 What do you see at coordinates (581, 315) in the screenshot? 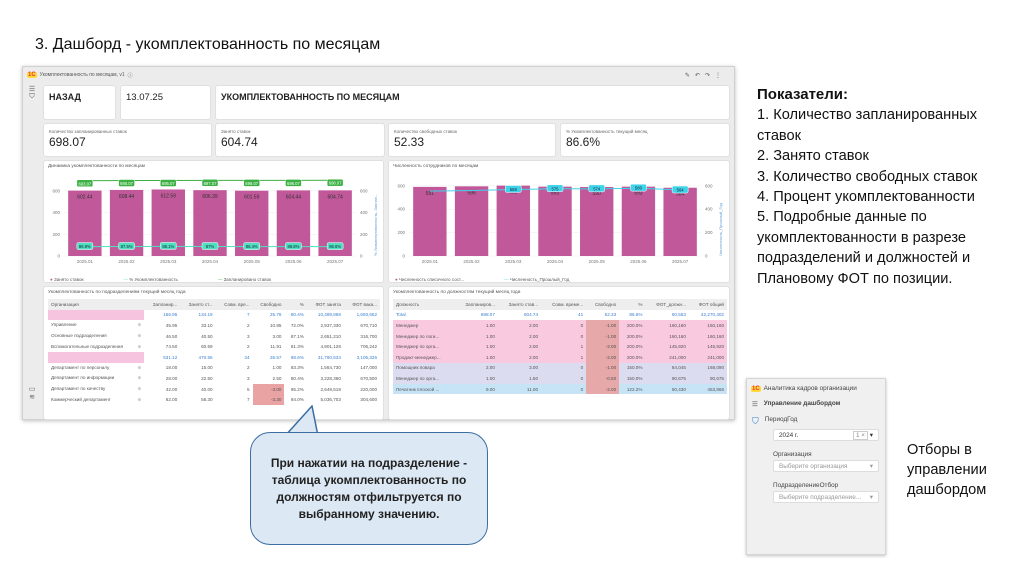
I see `table-cell: 41` at bounding box center [581, 315].